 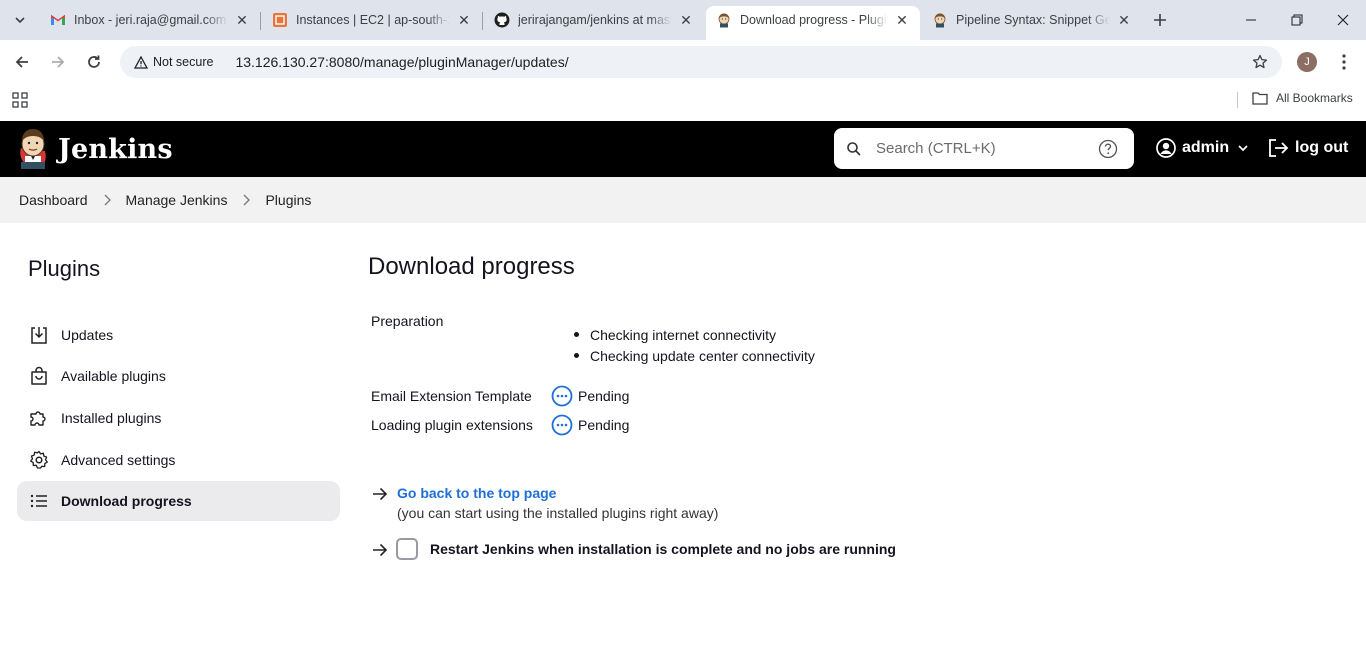 What do you see at coordinates (1307, 62) in the screenshot?
I see `profile-avatar: J` at bounding box center [1307, 62].